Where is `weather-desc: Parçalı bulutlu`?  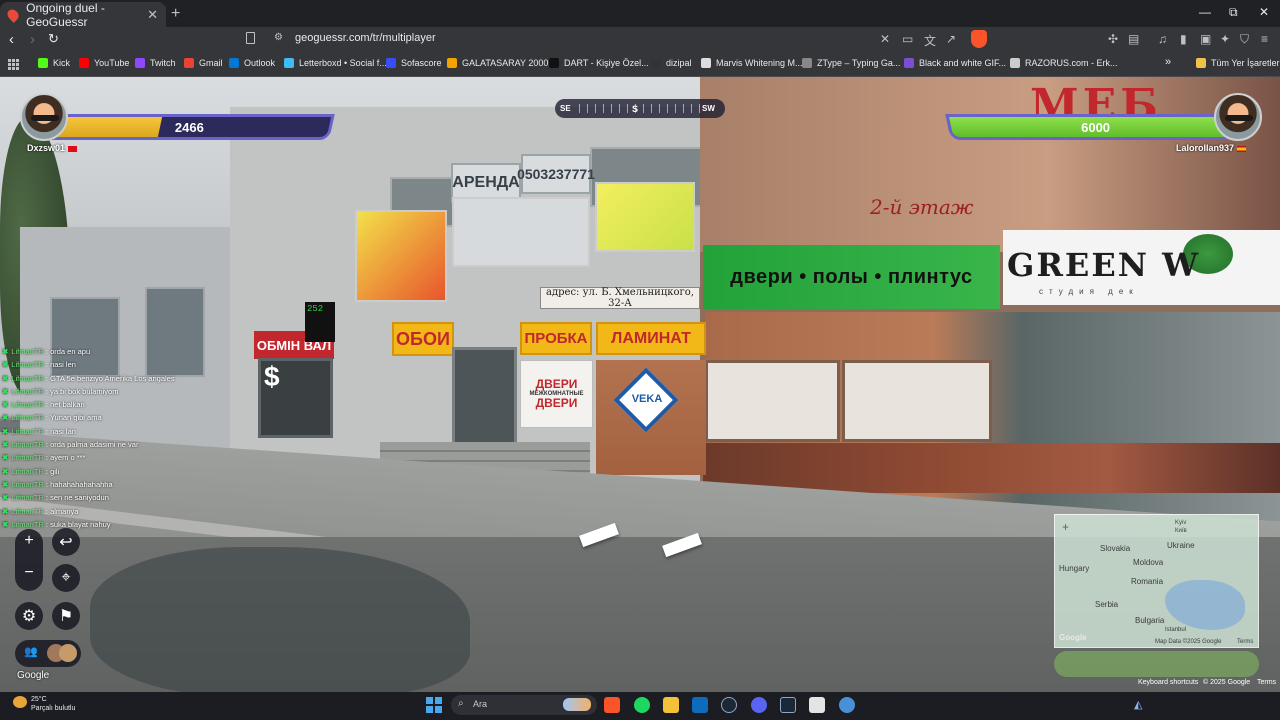 weather-desc: Parçalı bulutlu is located at coordinates (53, 708).